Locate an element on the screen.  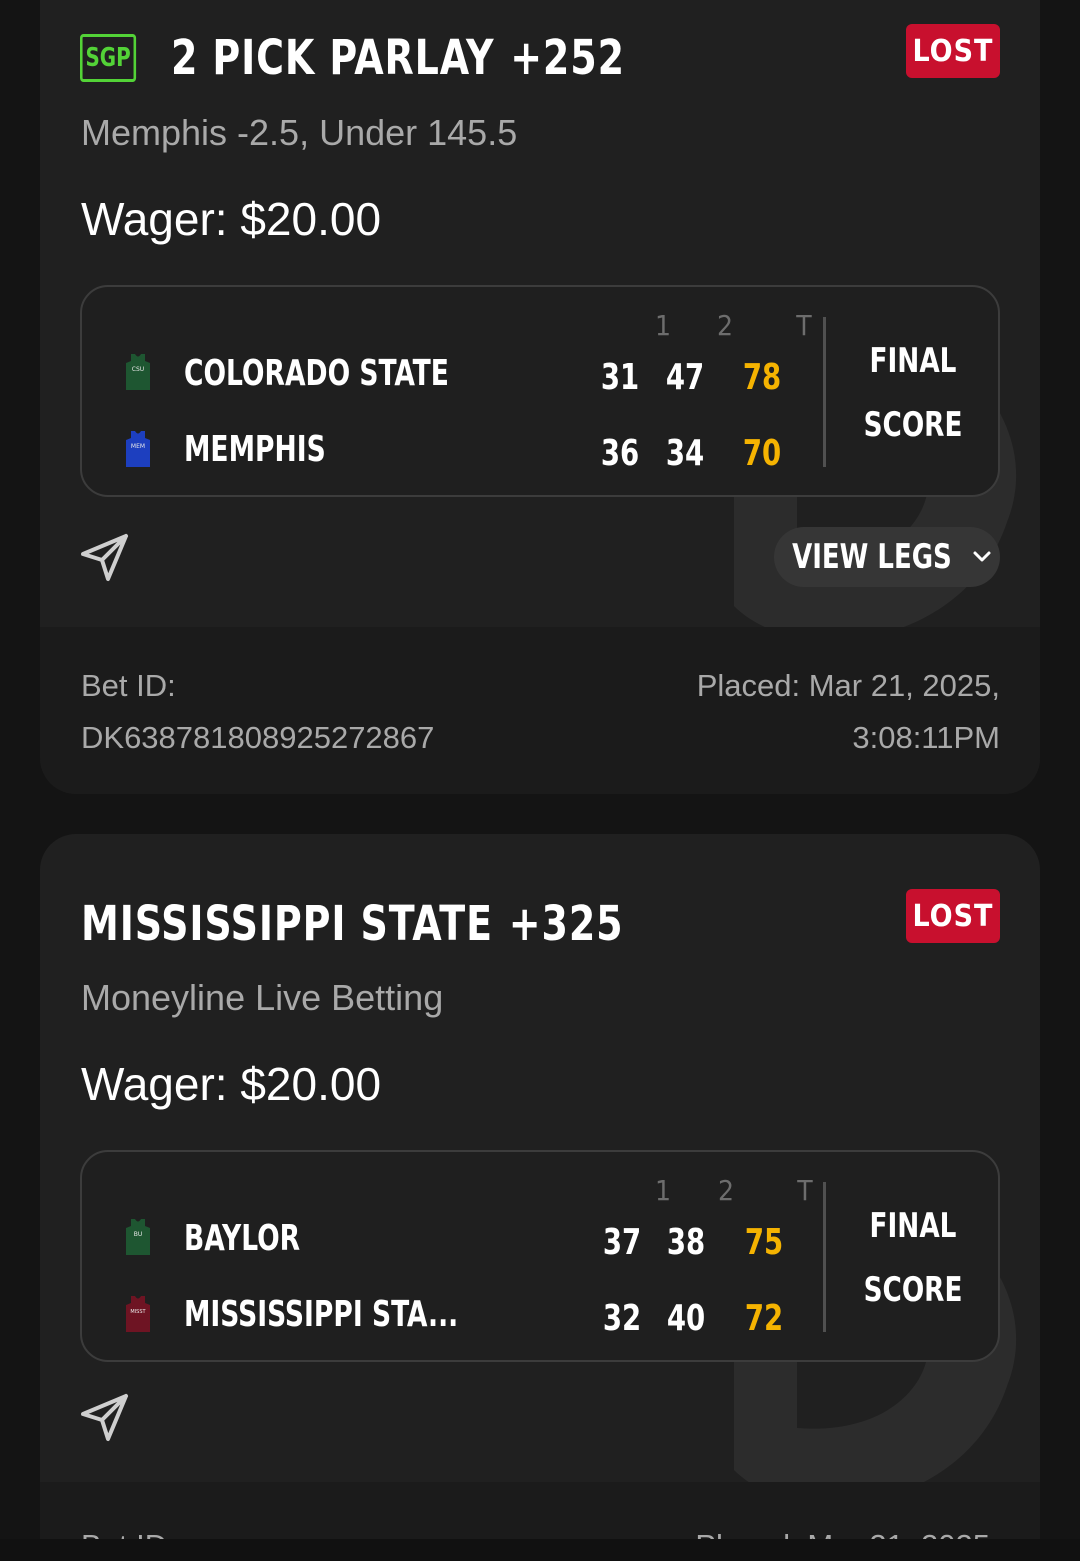
bet-title-text: MISSISSIPPI STATE is located at coordinates (287, 924).